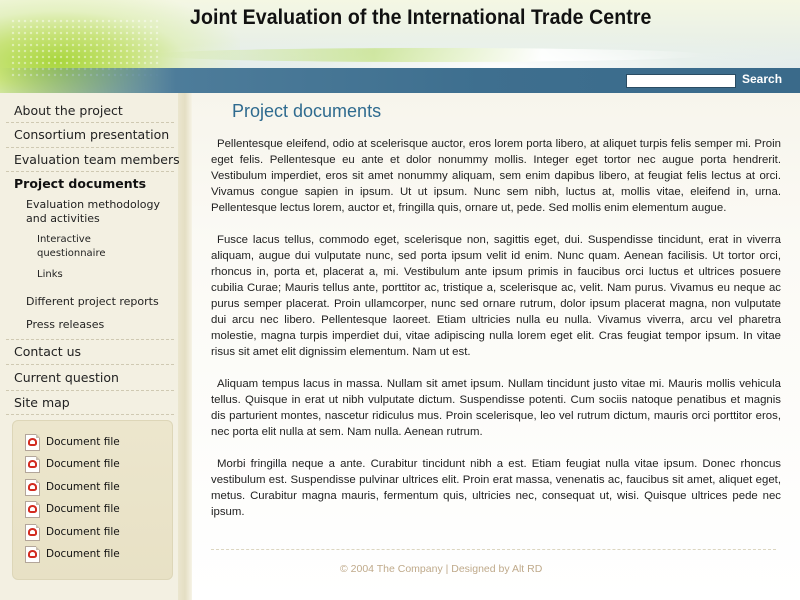  Describe the element at coordinates (681, 81) in the screenshot. I see `search-input` at that location.